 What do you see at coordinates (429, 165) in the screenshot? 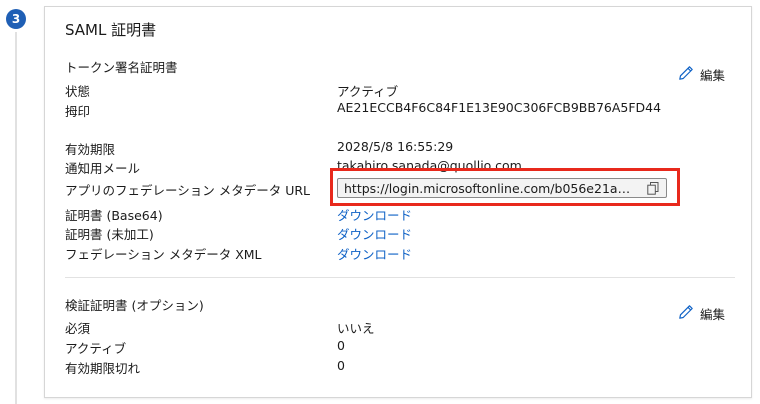
I see `notification-email-value: takahiro.sanada@quollio.com` at bounding box center [429, 165].